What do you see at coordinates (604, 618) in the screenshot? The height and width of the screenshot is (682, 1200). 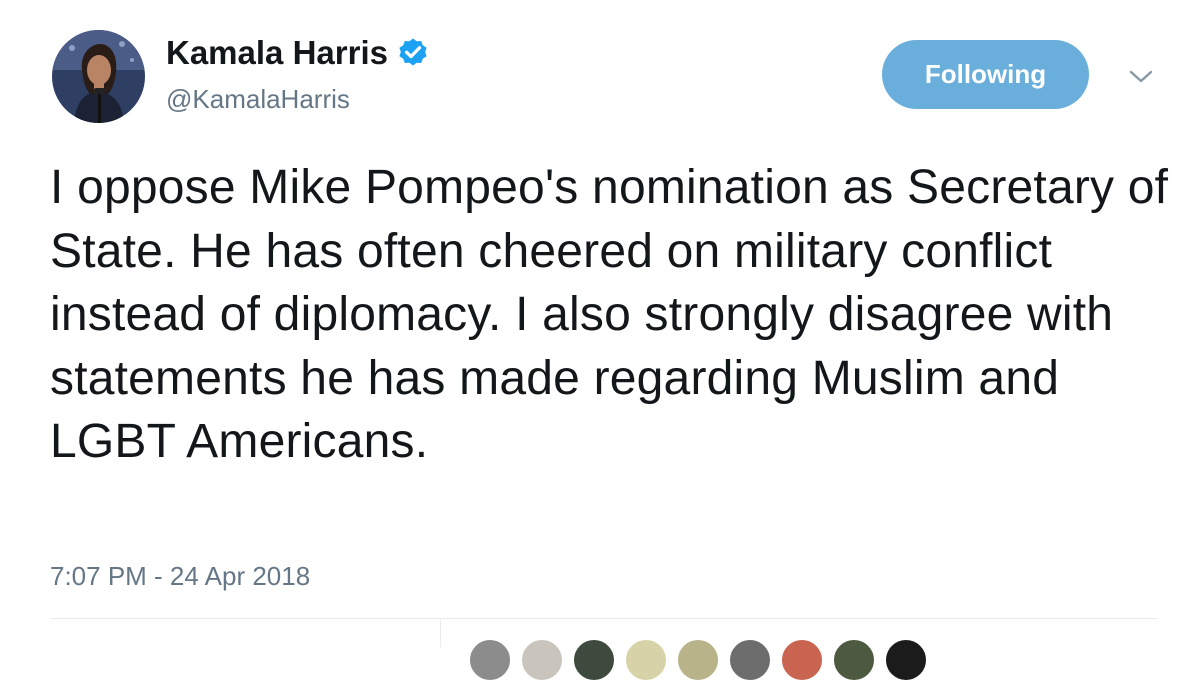 I see `divider` at bounding box center [604, 618].